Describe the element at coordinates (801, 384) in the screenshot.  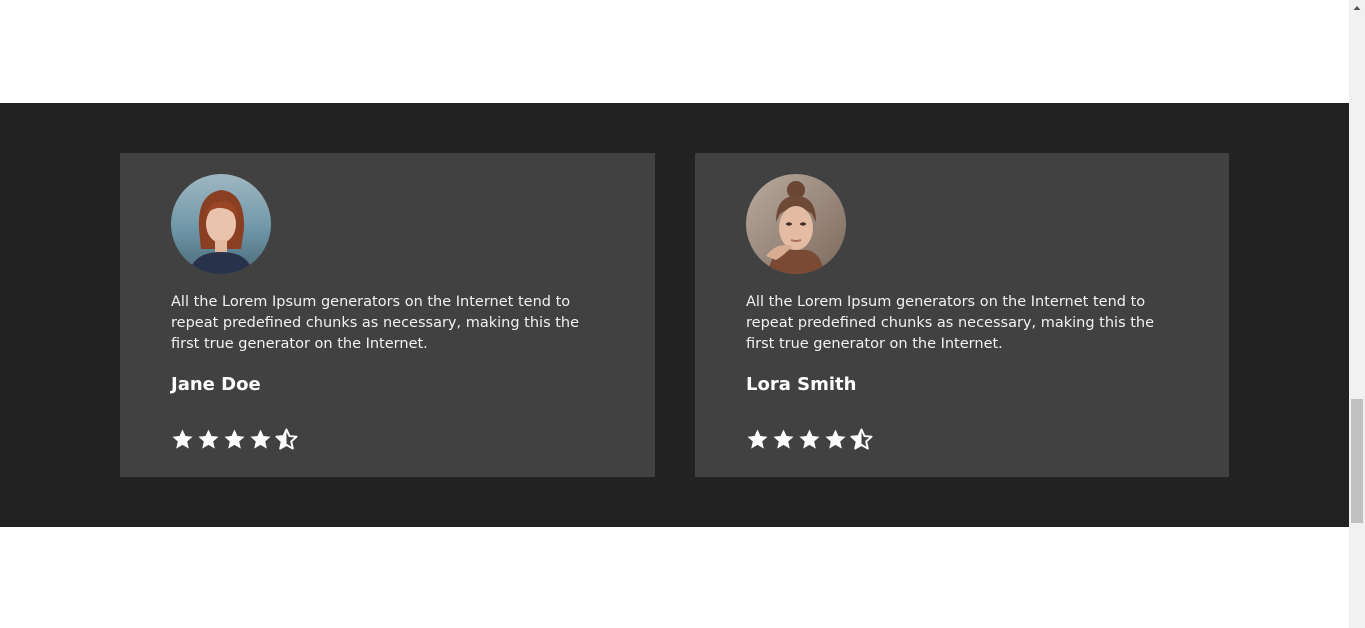
I see `testimonial-name: Lora Smith` at that location.